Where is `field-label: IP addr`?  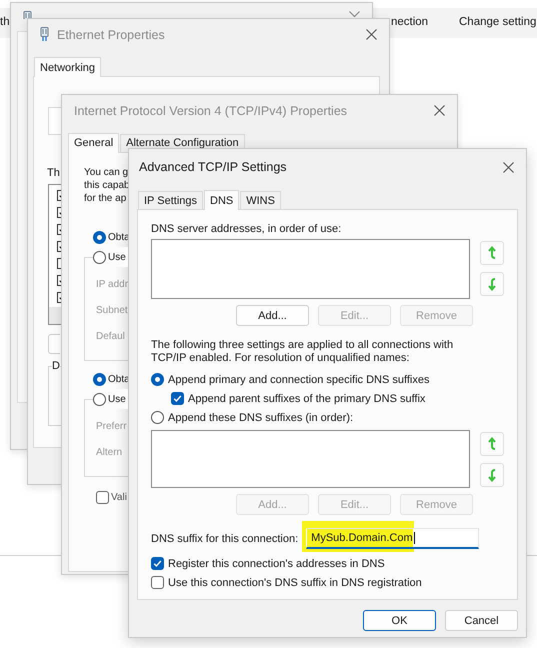 field-label: IP addr is located at coordinates (112, 285).